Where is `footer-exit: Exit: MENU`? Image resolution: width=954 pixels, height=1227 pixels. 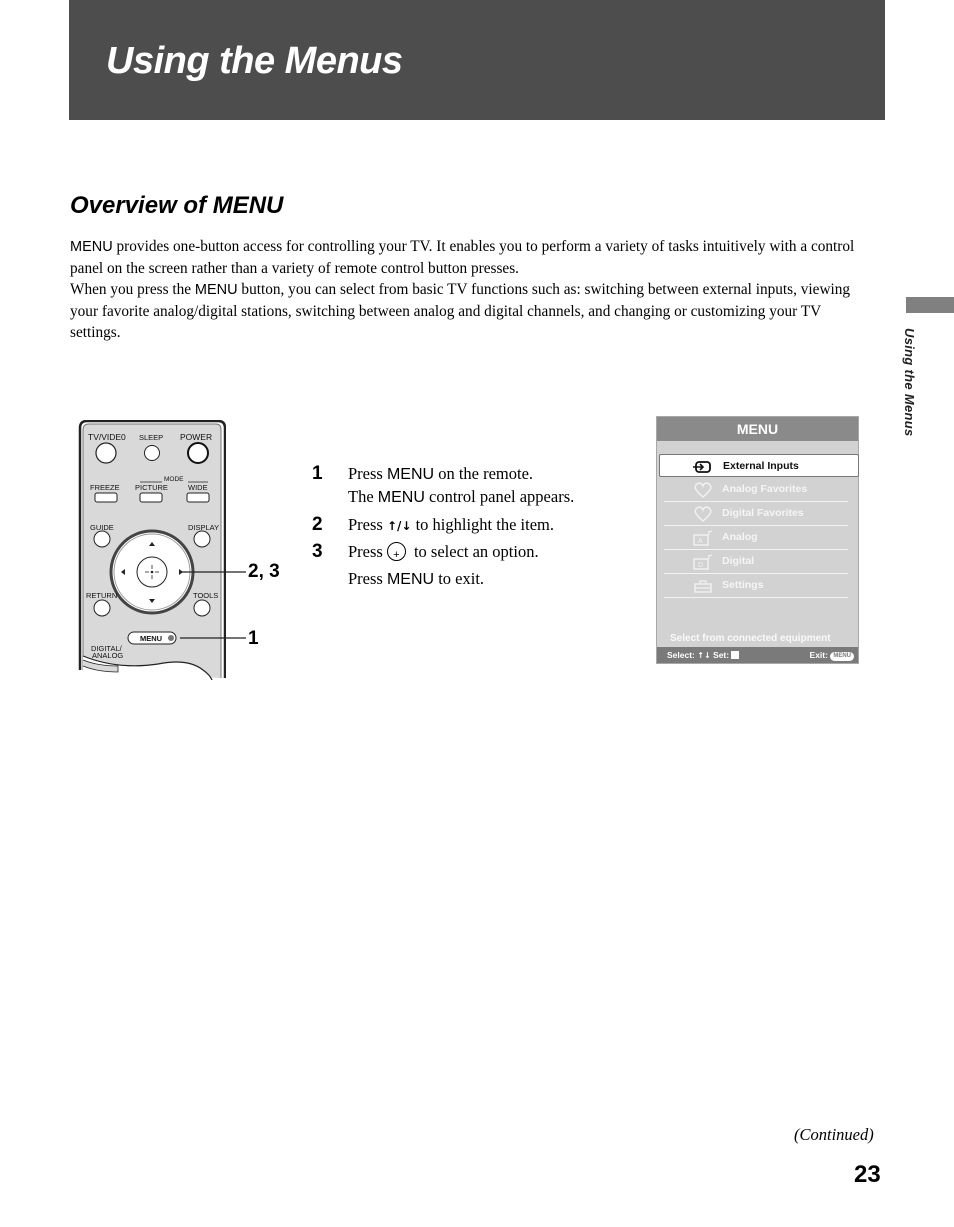 footer-exit: Exit: MENU is located at coordinates (832, 655).